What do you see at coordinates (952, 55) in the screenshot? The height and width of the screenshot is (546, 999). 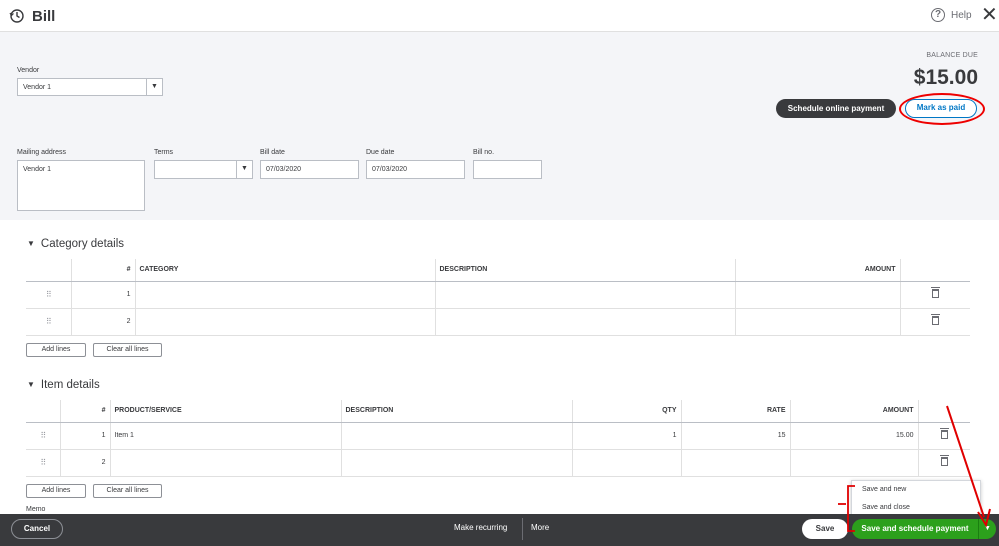 I see `balance-due-label: BALANCE DUE` at bounding box center [952, 55].